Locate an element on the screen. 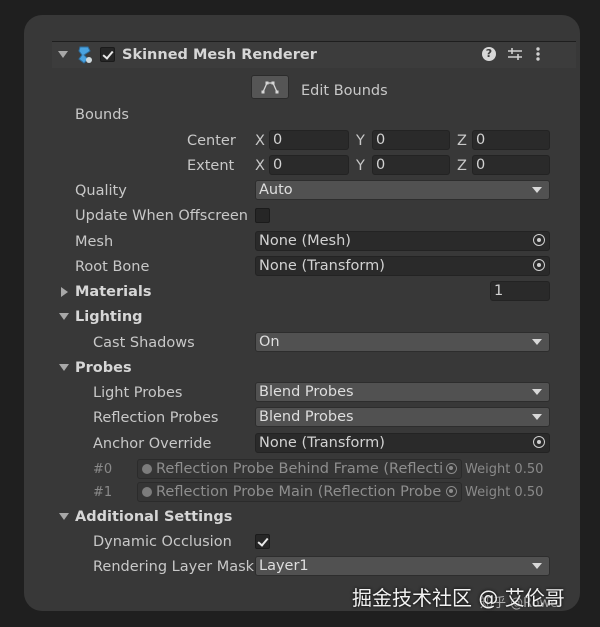 Image resolution: width=600 pixels, height=627 pixels. preset-icon is located at coordinates (515, 54).